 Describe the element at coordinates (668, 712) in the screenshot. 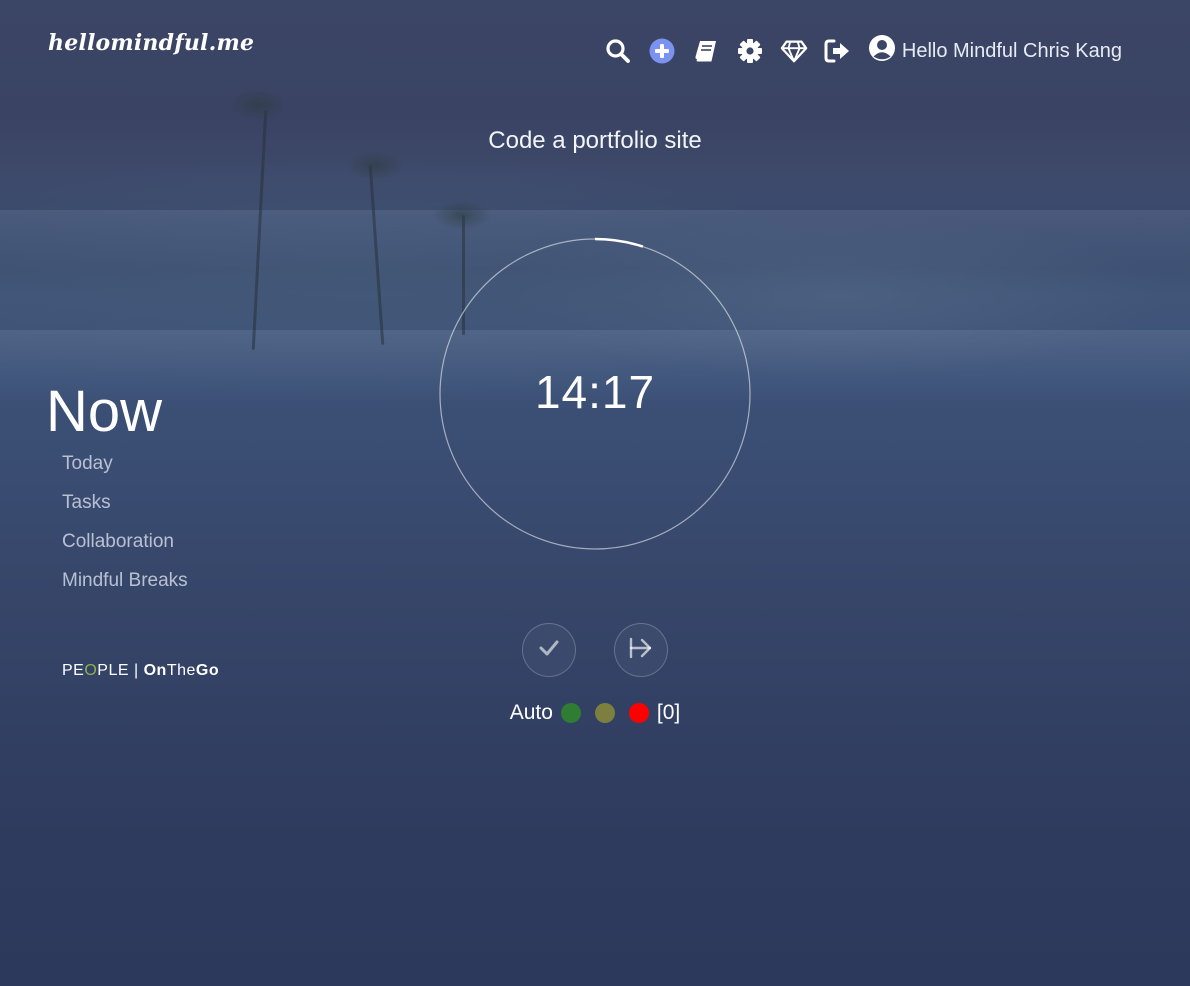

I see `auto-count: [0]` at that location.